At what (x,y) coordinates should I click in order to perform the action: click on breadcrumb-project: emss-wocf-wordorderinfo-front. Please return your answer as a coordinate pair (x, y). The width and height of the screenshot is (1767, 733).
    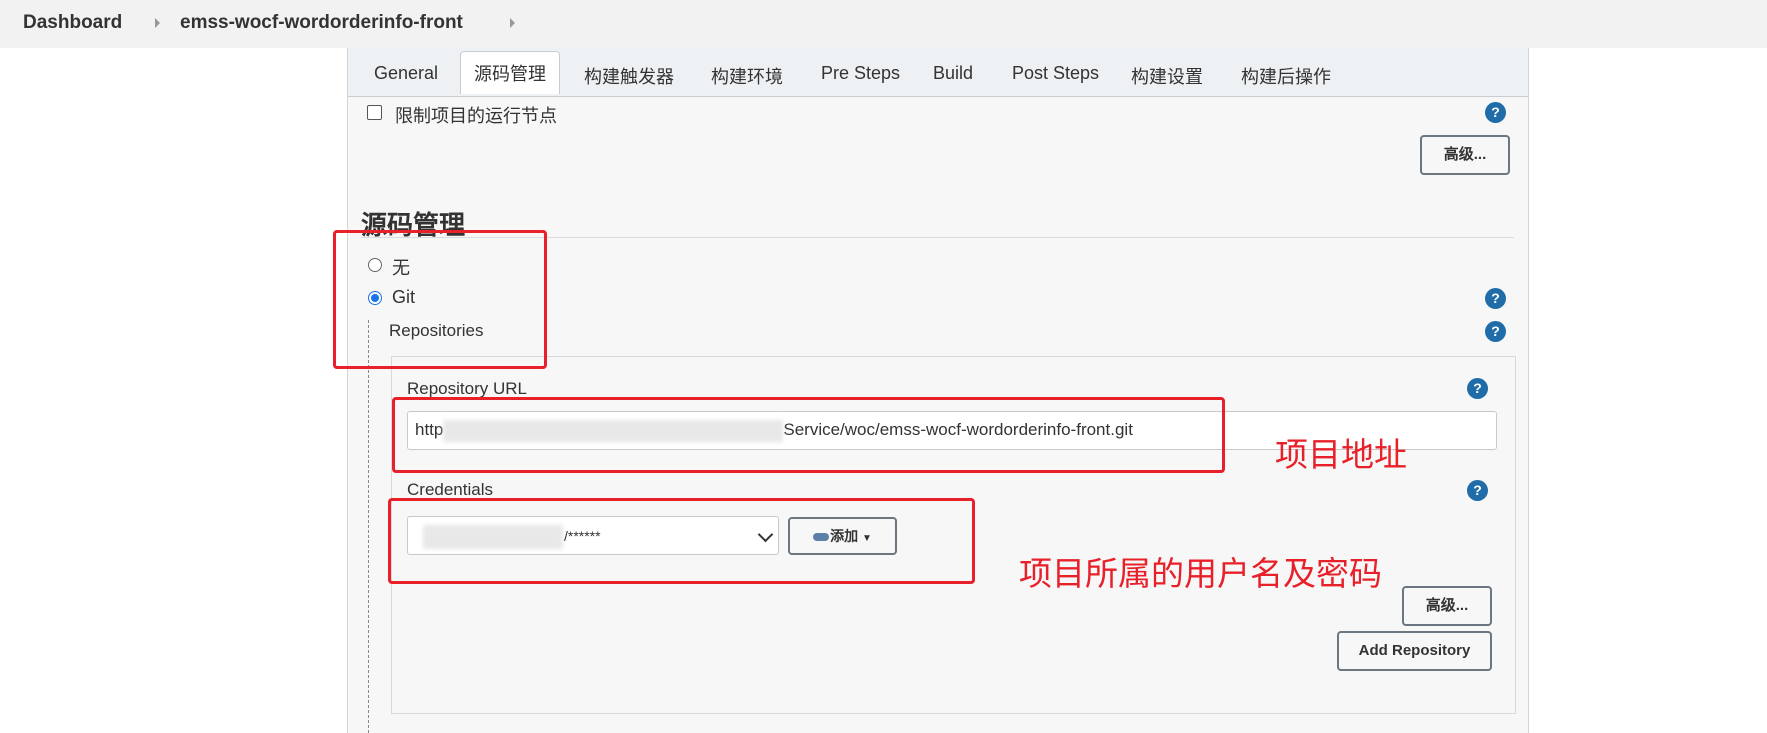
    Looking at the image, I should click on (321, 23).